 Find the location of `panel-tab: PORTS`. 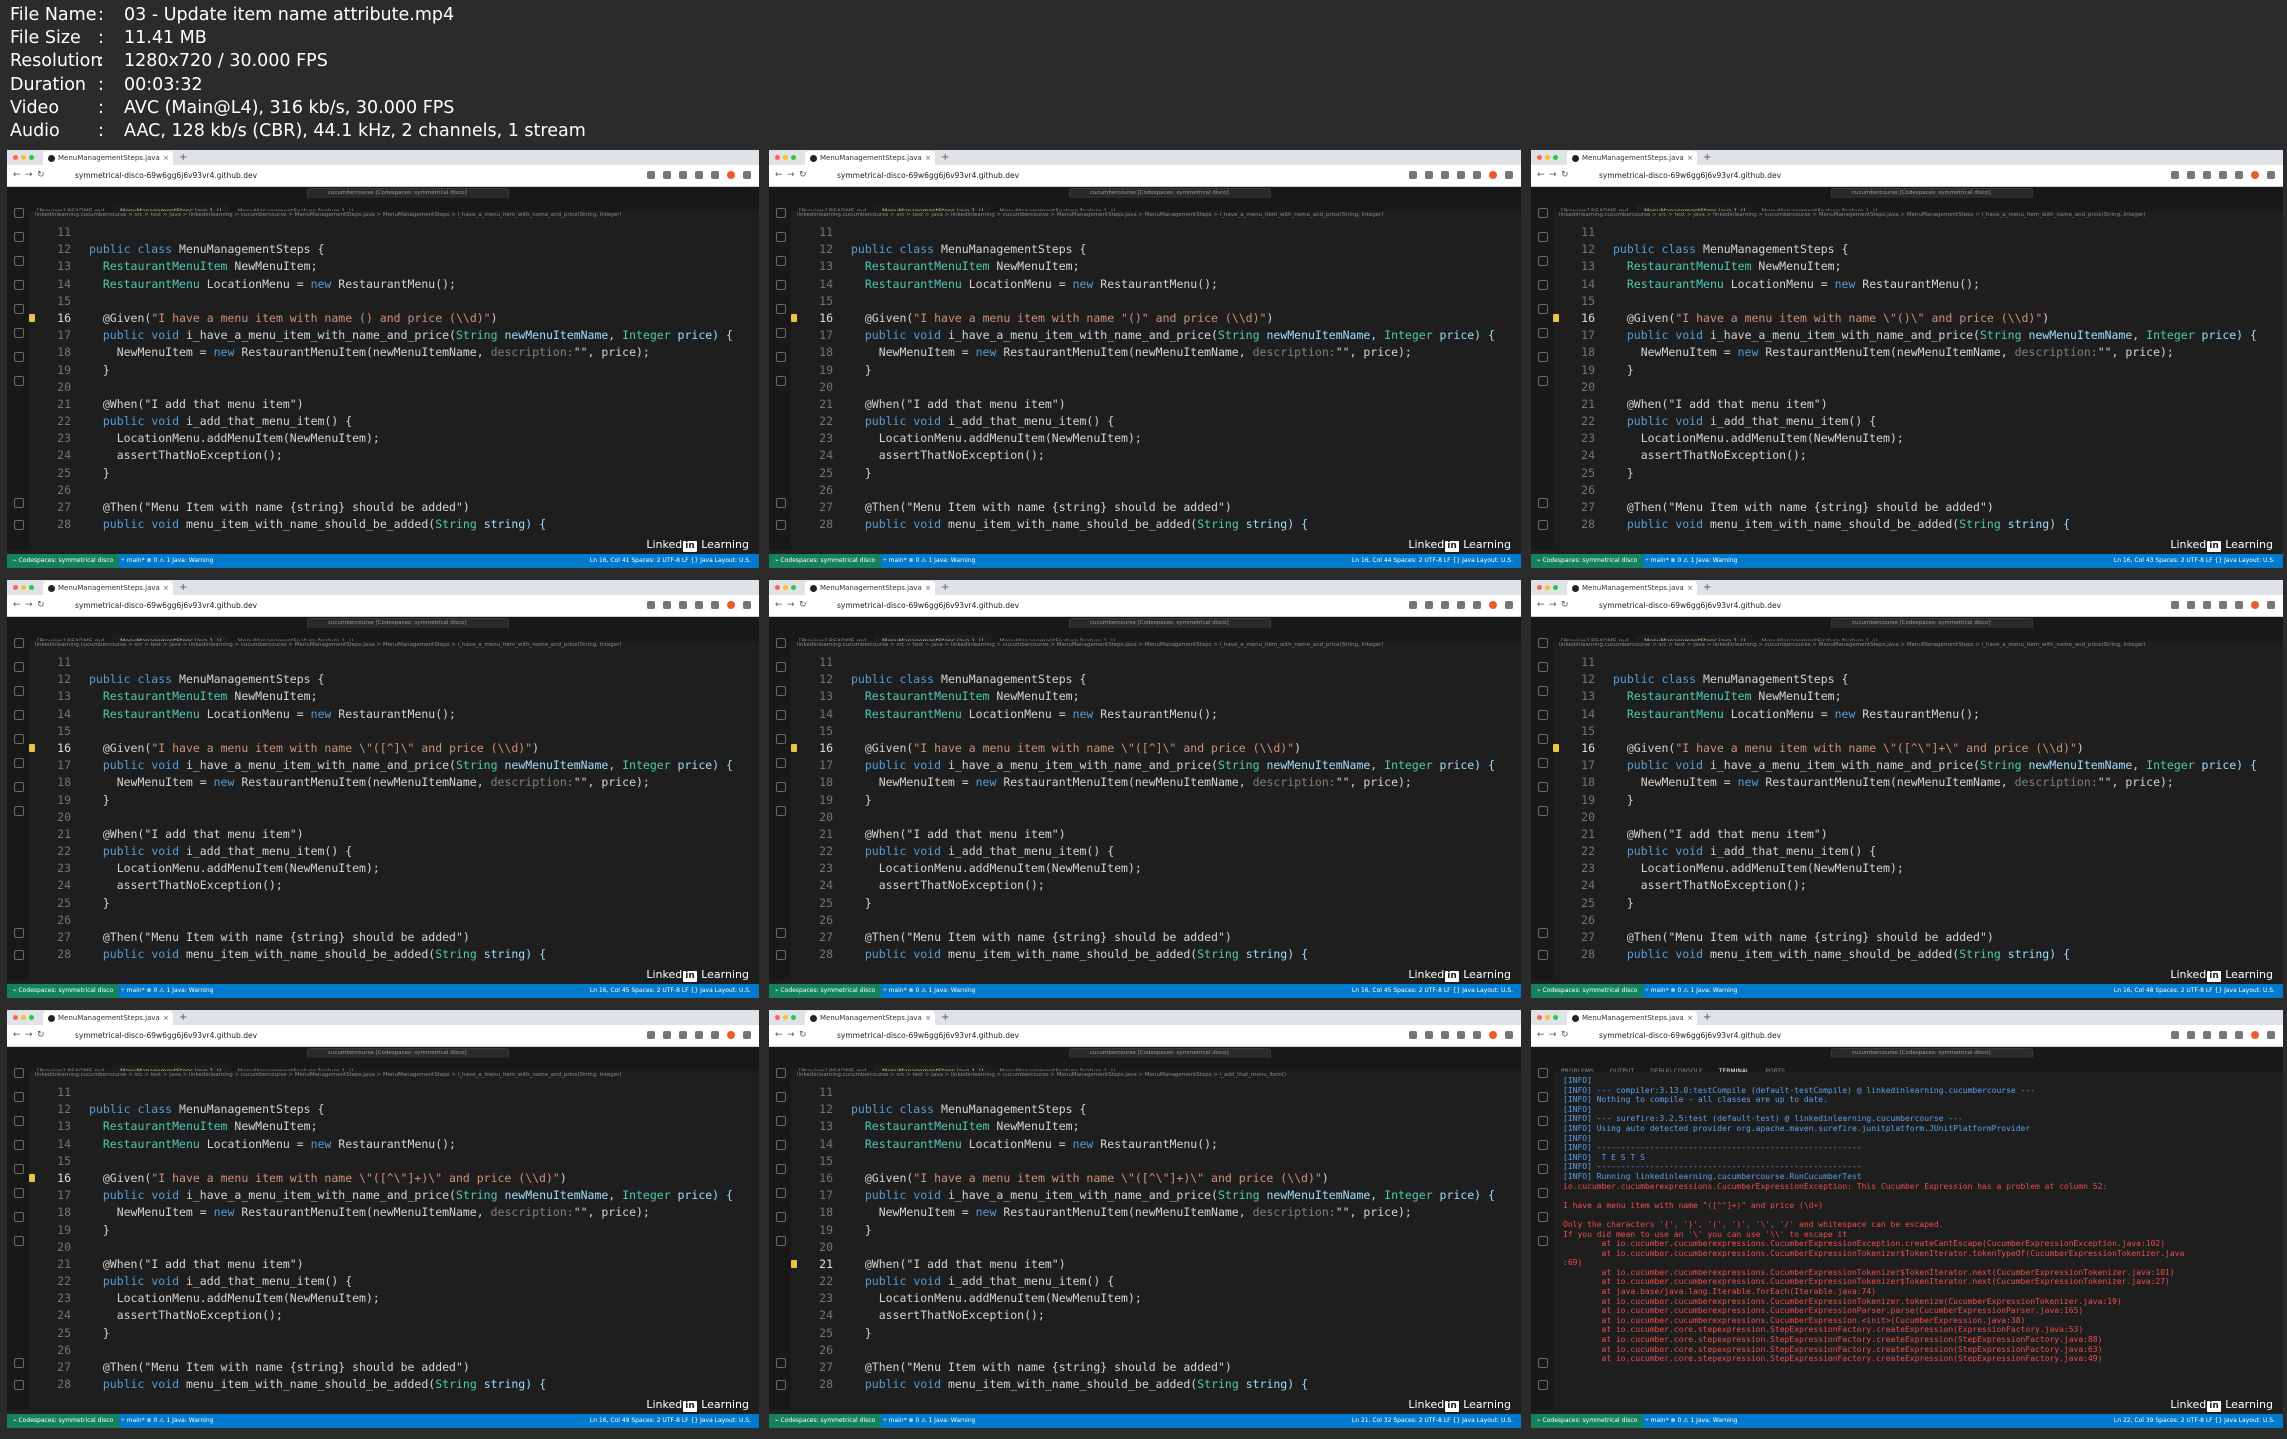

panel-tab: PORTS is located at coordinates (1775, 1068).